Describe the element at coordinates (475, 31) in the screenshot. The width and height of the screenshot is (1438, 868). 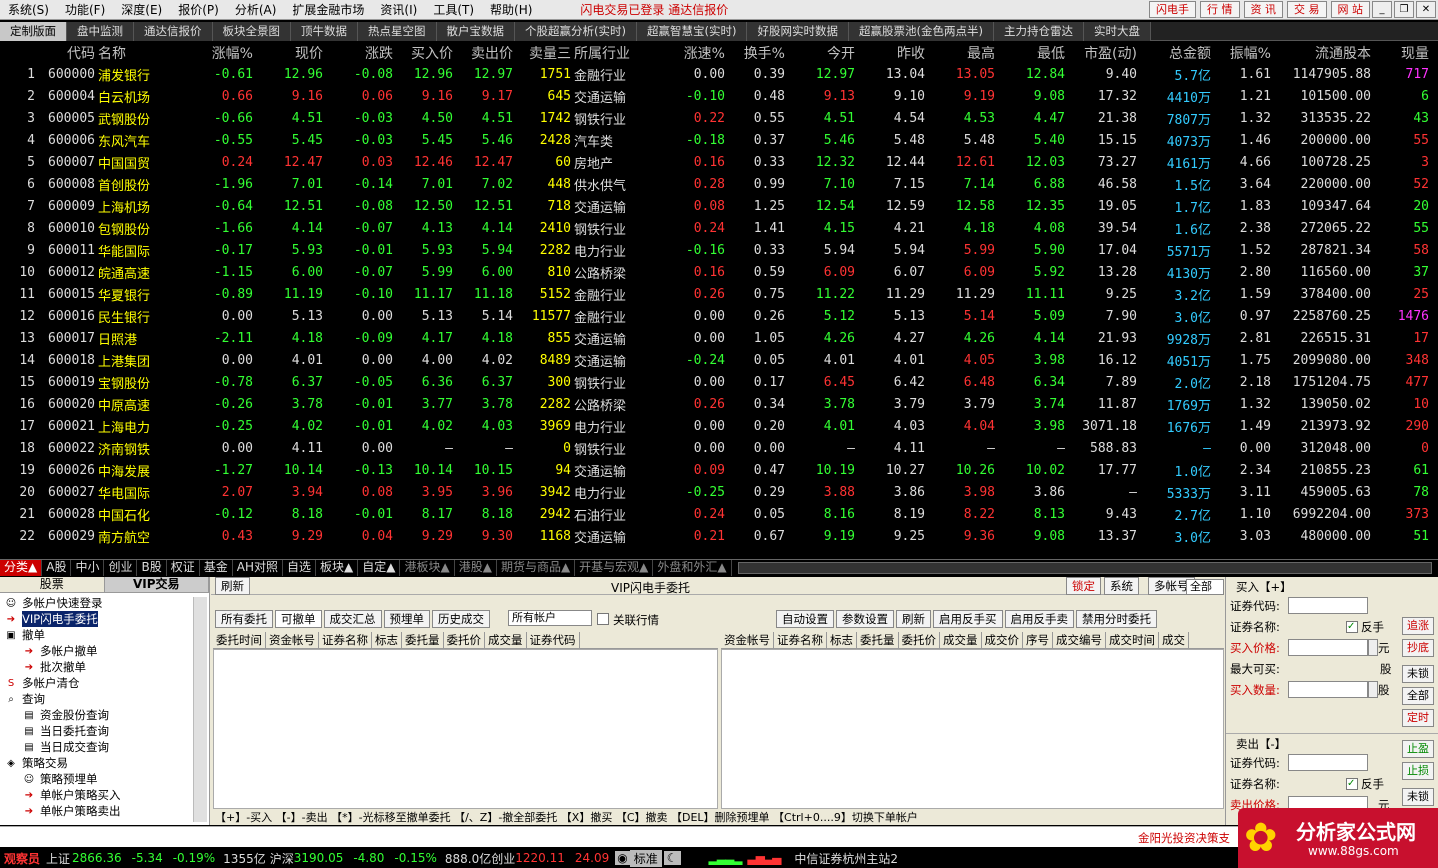
I see `tab-6: 散户宝数据` at that location.